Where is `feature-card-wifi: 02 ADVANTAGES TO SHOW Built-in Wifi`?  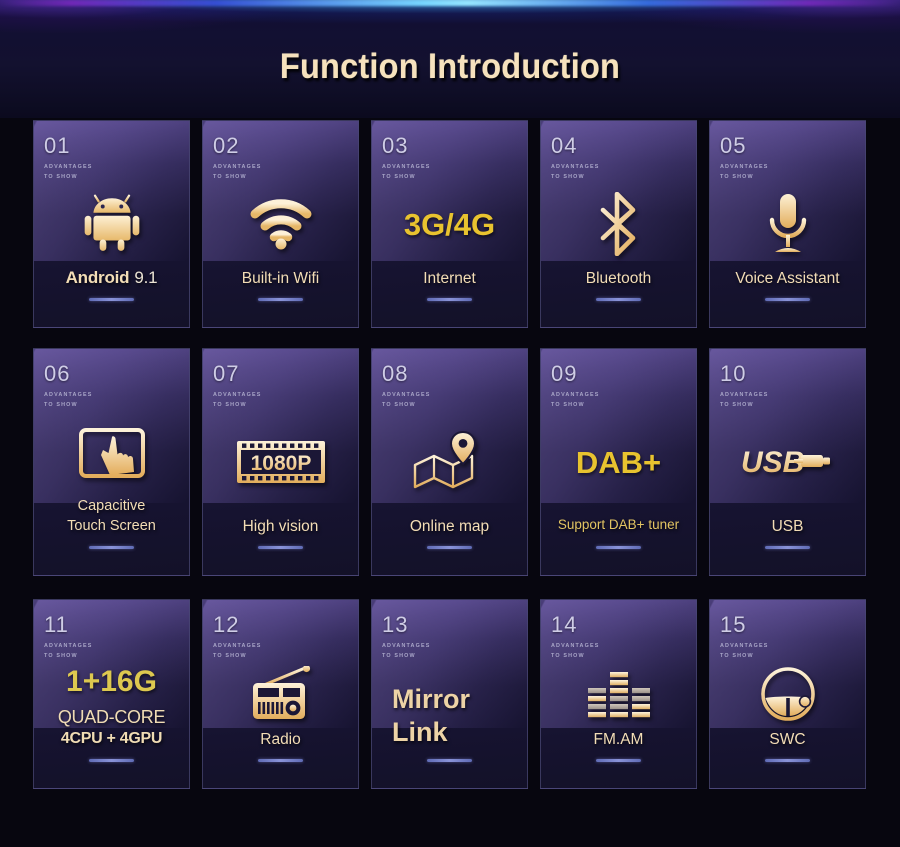 feature-card-wifi: 02 ADVANTAGES TO SHOW Built-in Wifi is located at coordinates (280, 224).